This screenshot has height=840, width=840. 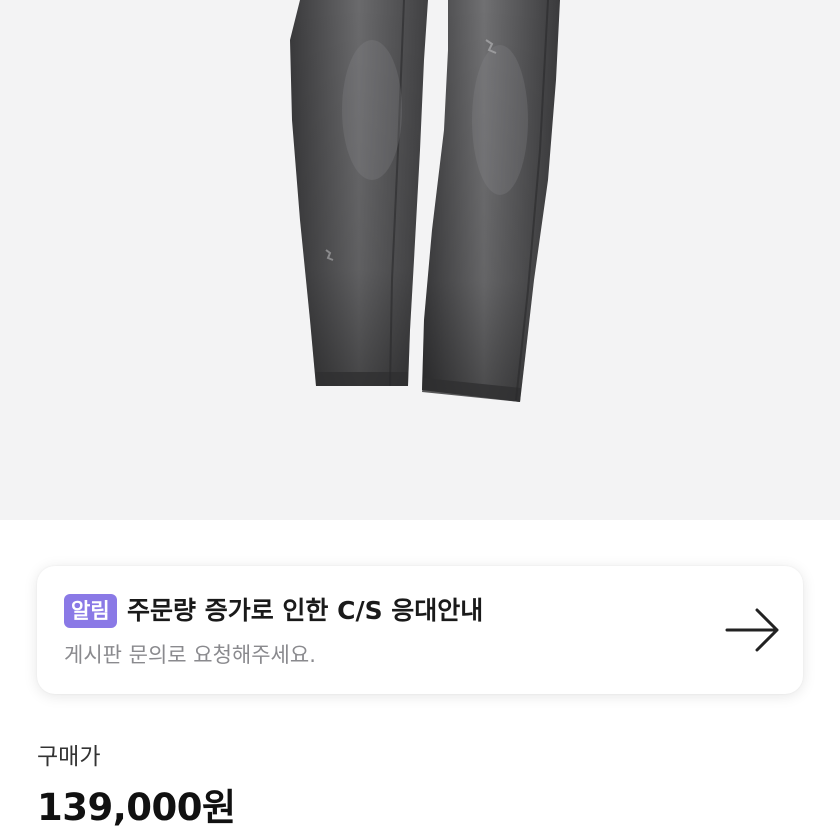 What do you see at coordinates (136, 807) in the screenshot?
I see `price-value: 139,000원` at bounding box center [136, 807].